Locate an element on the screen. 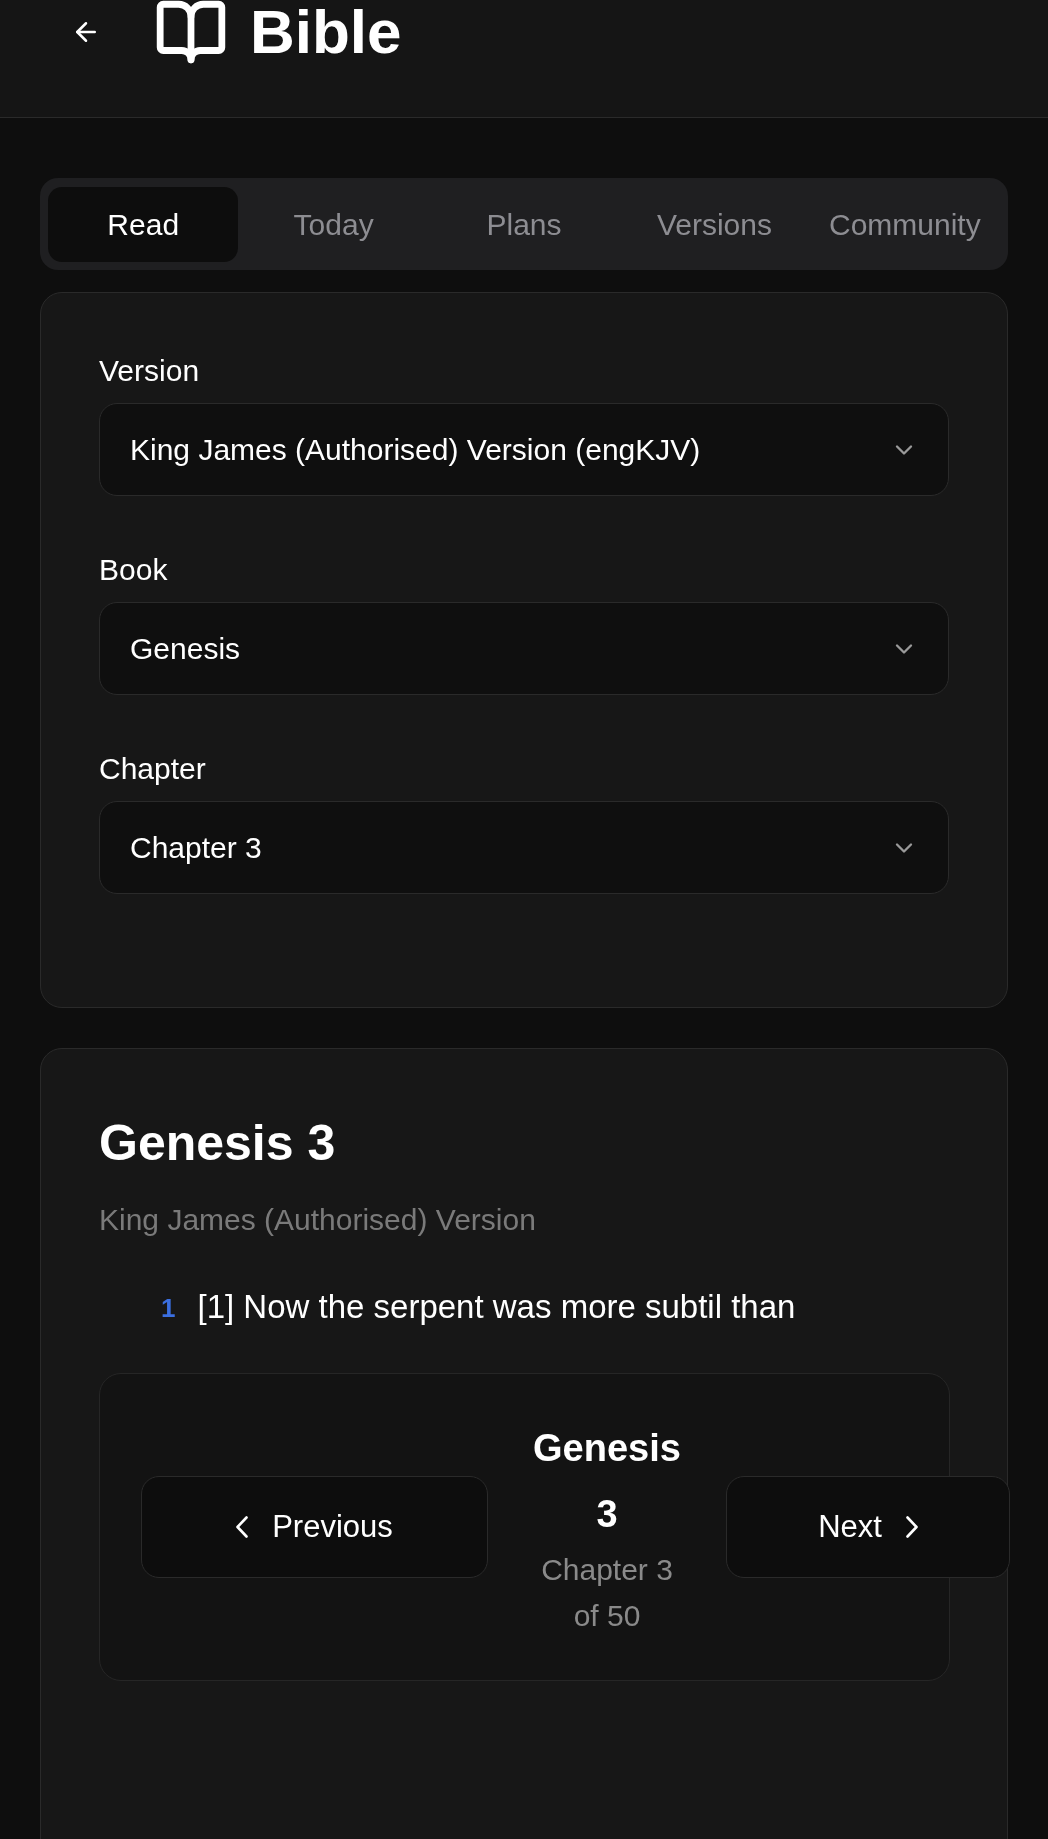  next-button: Next is located at coordinates (868, 1527).